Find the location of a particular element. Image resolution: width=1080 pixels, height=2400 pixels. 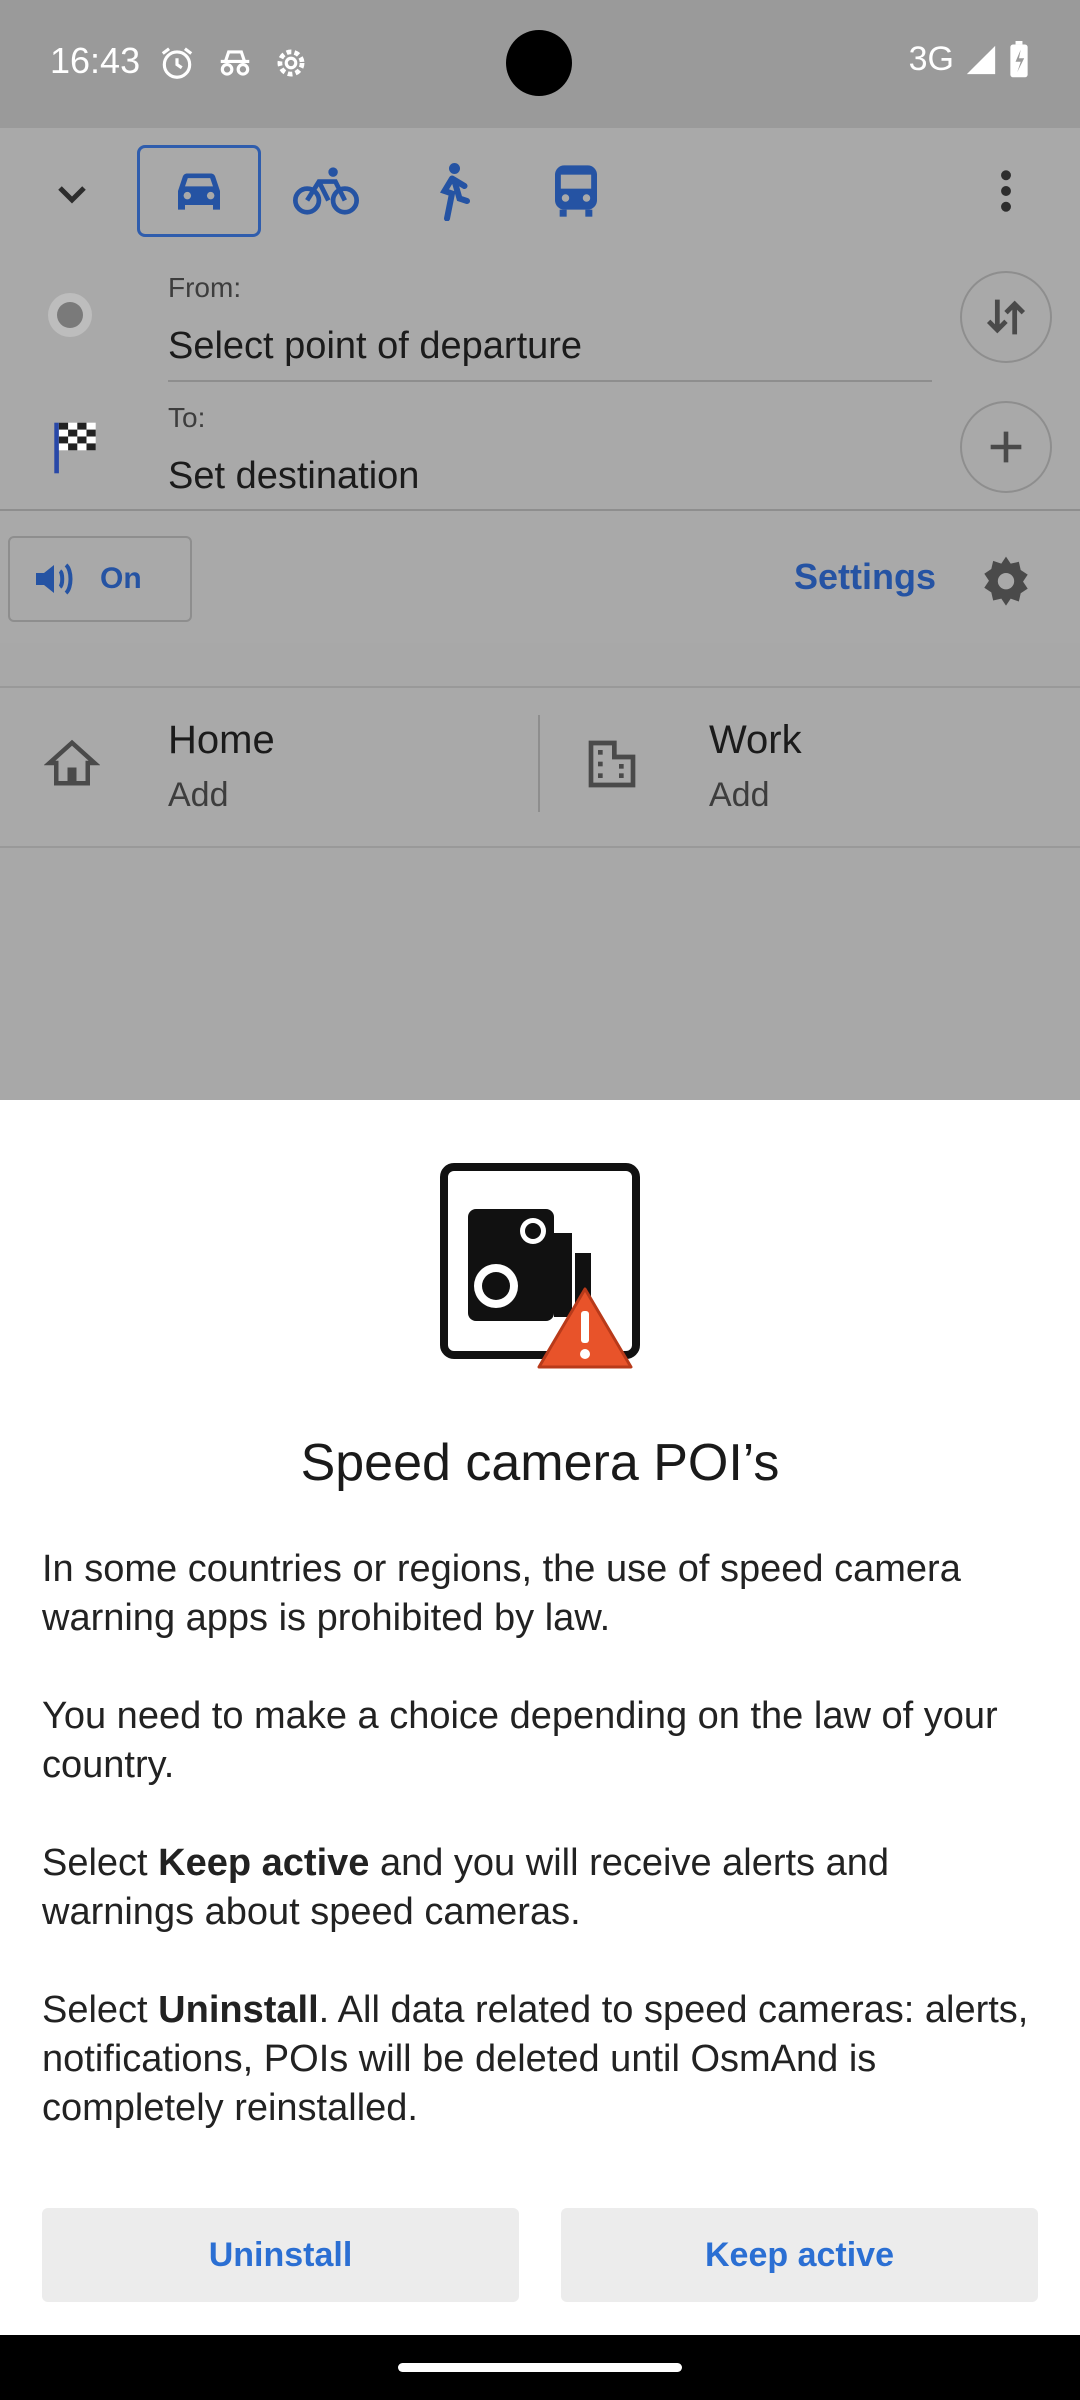

mode-bicycle-button is located at coordinates (326, 191).